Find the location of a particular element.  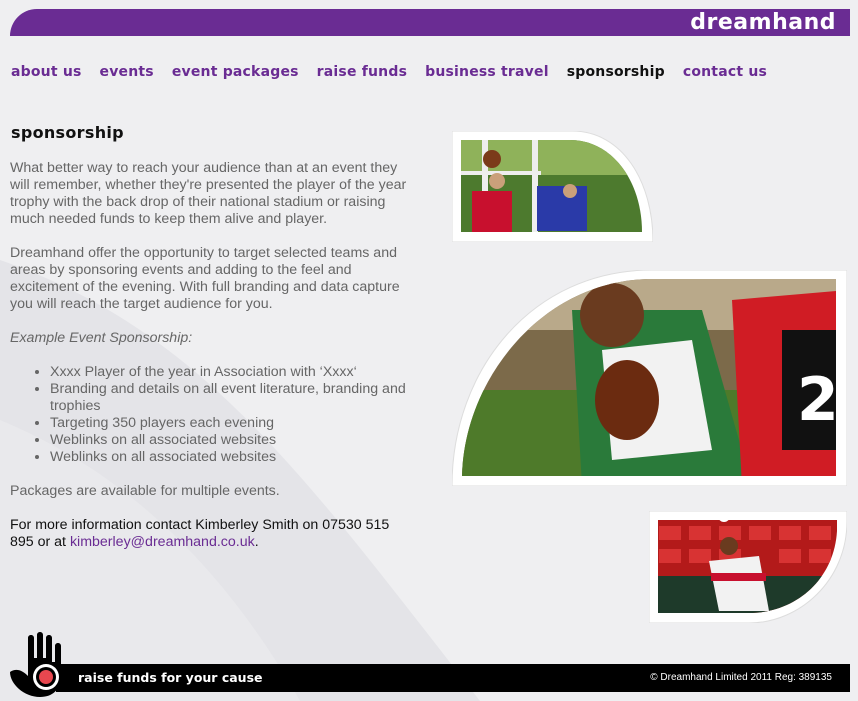

contact-end: . is located at coordinates (256, 542).